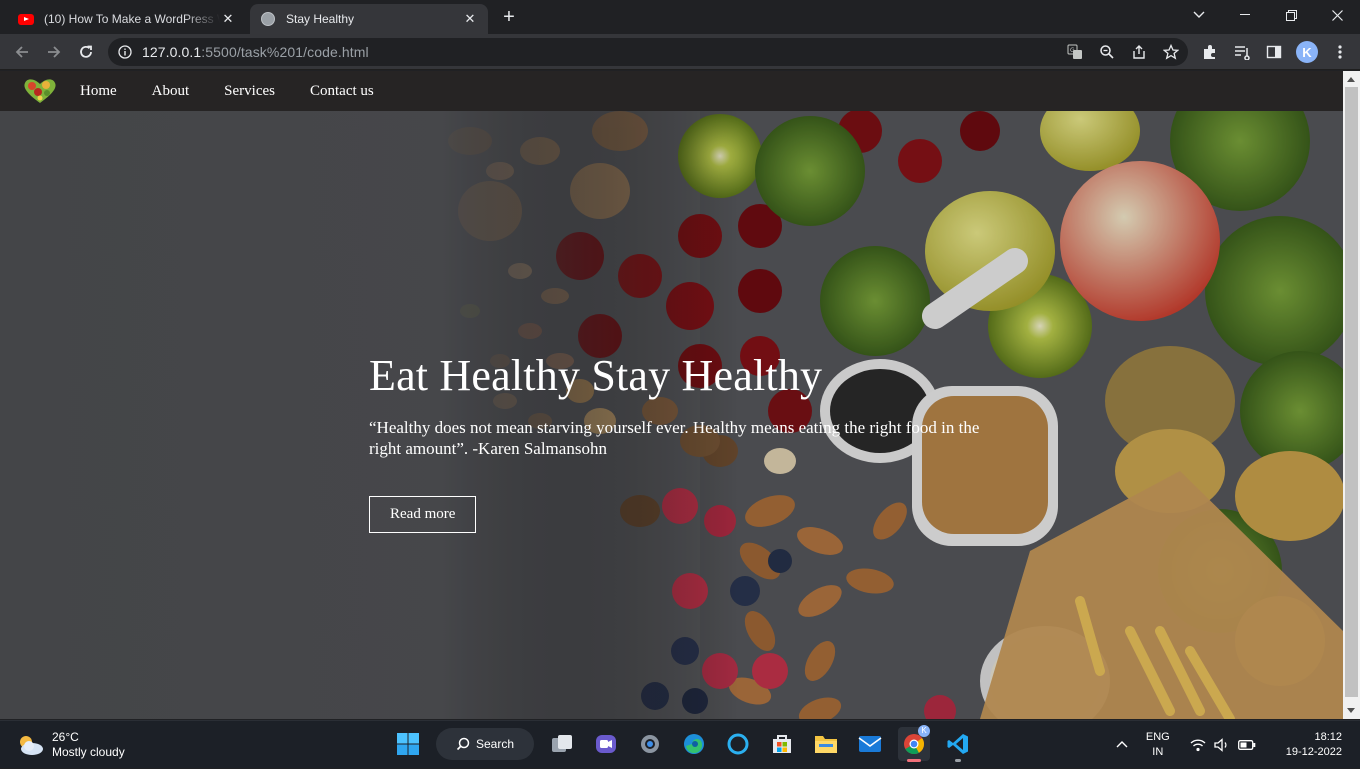 The image size is (1360, 769). What do you see at coordinates (1242, 52) in the screenshot?
I see `reading-list-icon` at bounding box center [1242, 52].